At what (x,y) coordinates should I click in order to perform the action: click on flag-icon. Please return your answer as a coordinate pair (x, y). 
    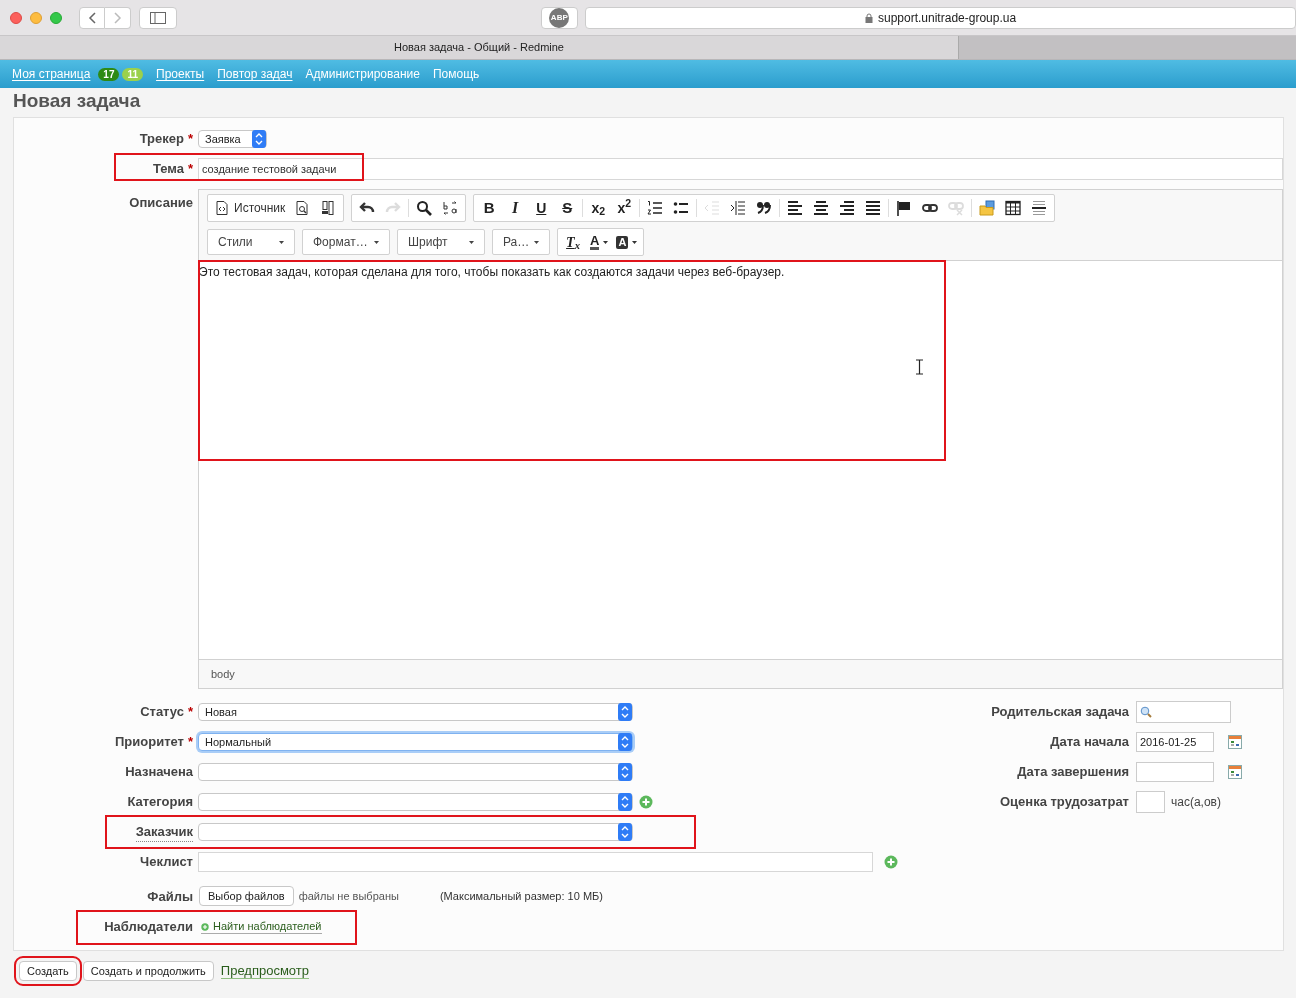
    Looking at the image, I should click on (904, 208).